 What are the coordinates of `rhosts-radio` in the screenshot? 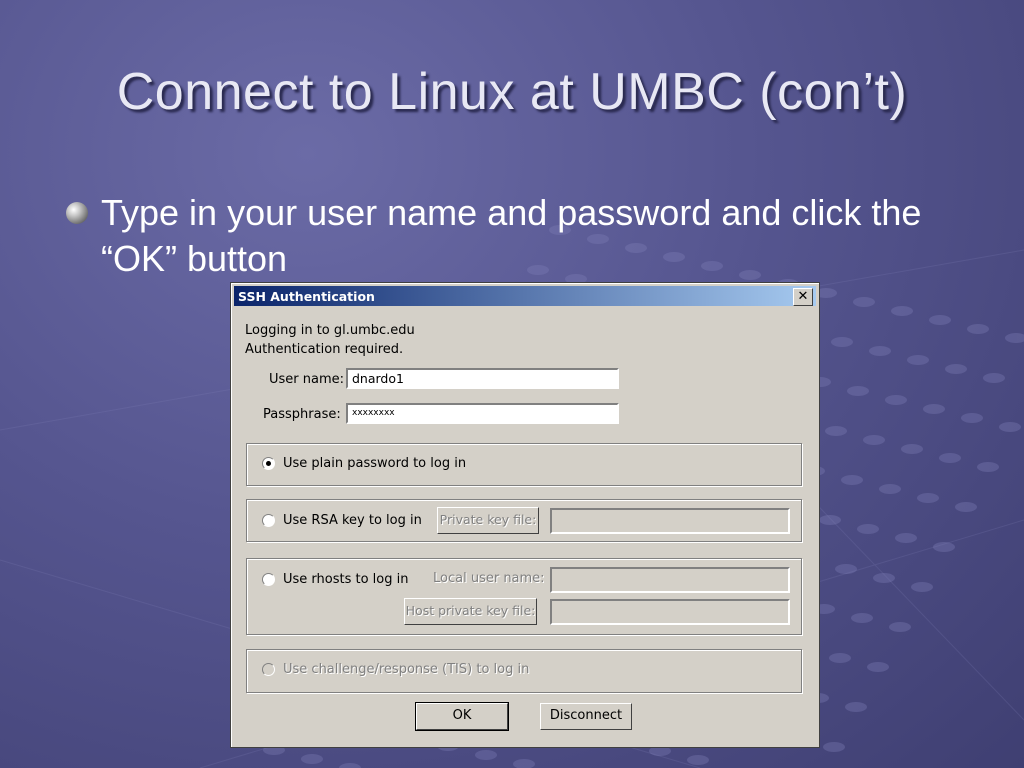 It's located at (268, 579).